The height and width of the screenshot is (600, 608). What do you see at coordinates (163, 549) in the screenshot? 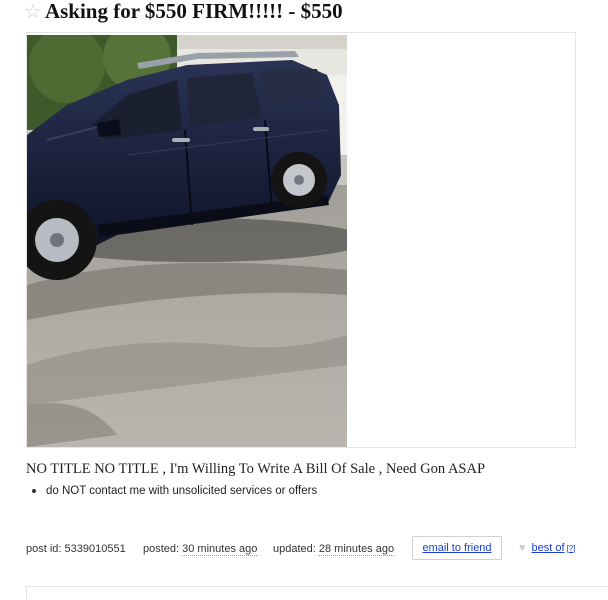
I see `posted-label: posted:` at bounding box center [163, 549].